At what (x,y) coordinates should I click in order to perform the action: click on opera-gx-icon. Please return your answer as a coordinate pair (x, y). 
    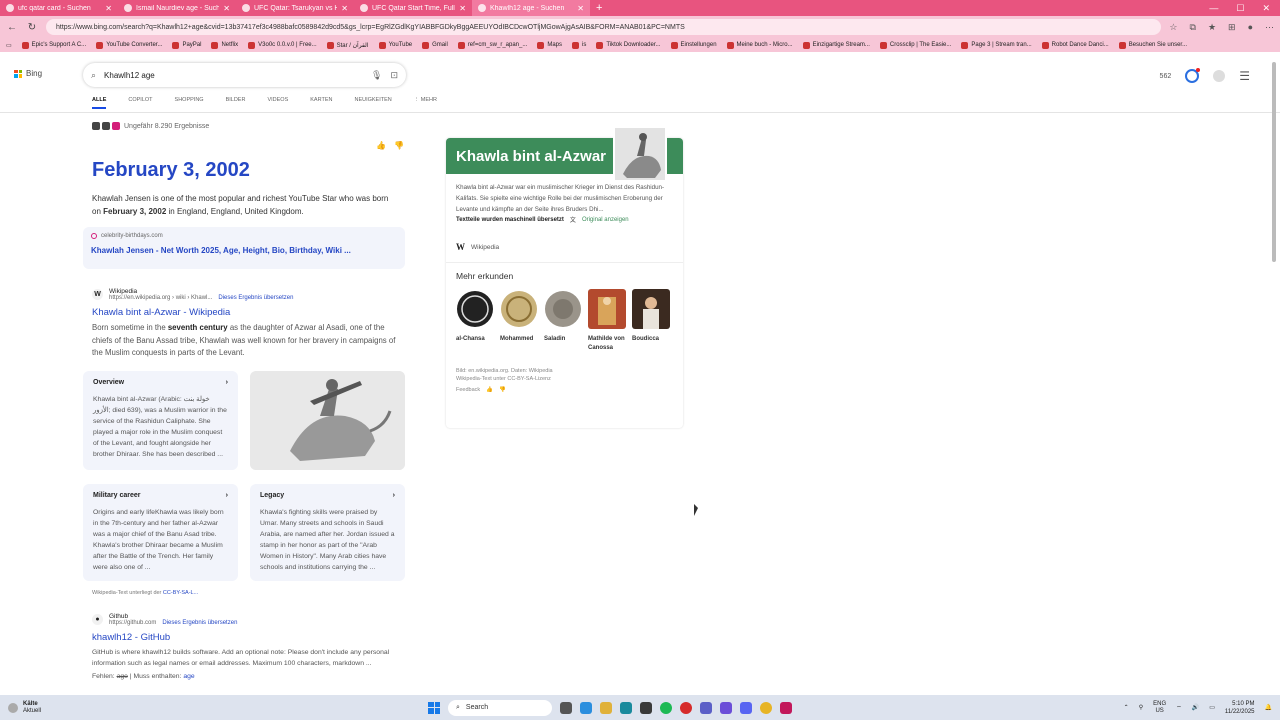
    Looking at the image, I should click on (786, 707).